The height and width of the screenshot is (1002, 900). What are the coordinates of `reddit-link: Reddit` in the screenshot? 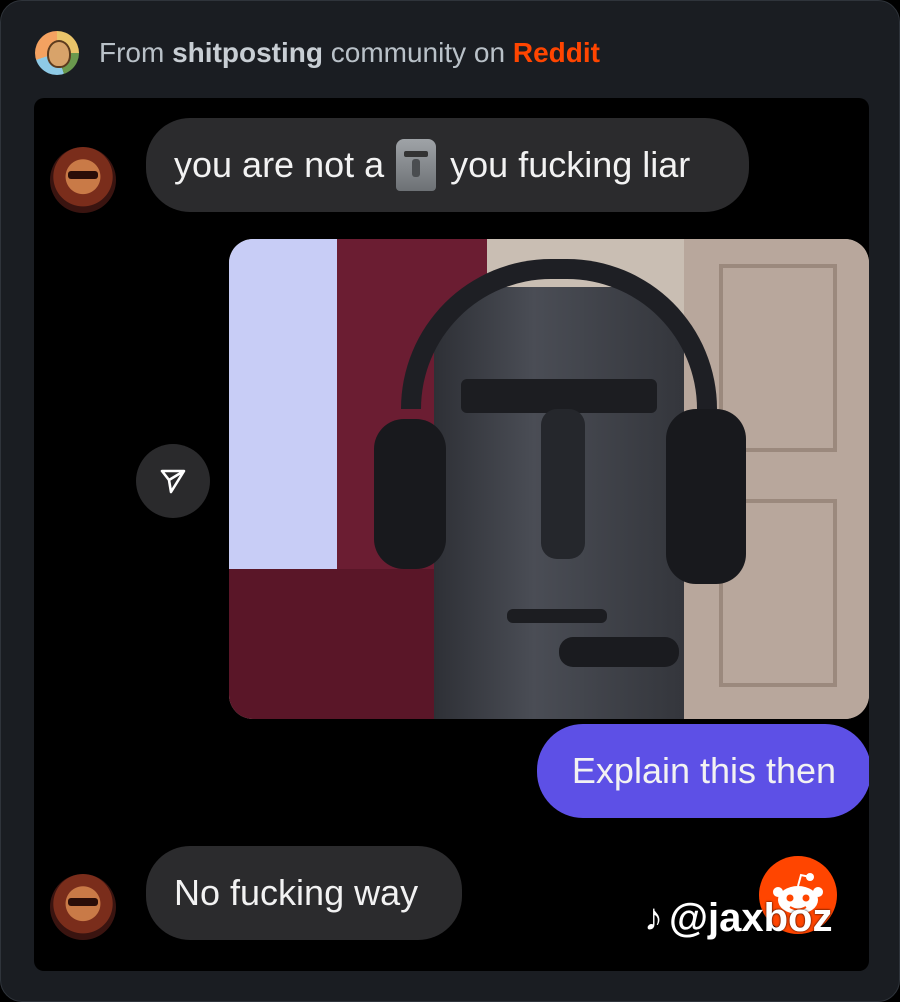 It's located at (556, 52).